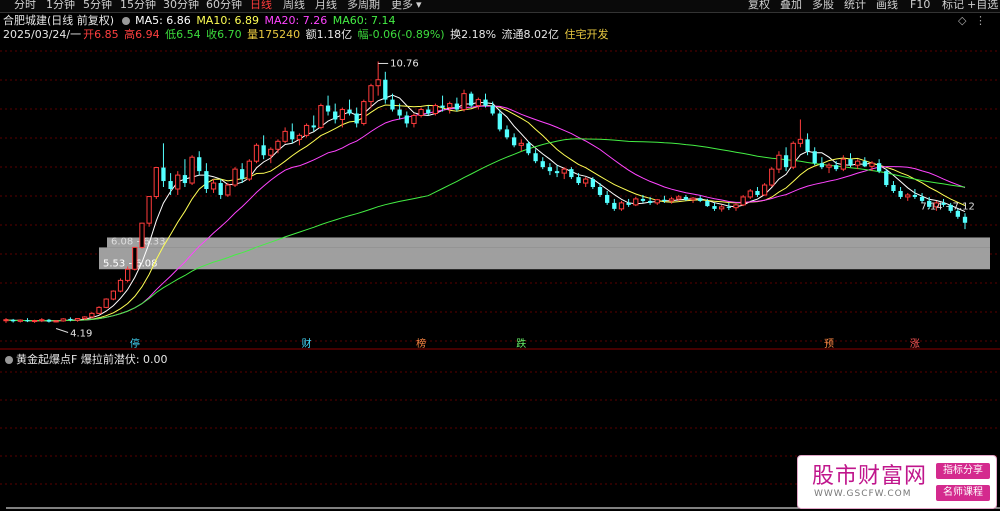  What do you see at coordinates (521, 343) in the screenshot?
I see `event-label-3: 跌` at bounding box center [521, 343].